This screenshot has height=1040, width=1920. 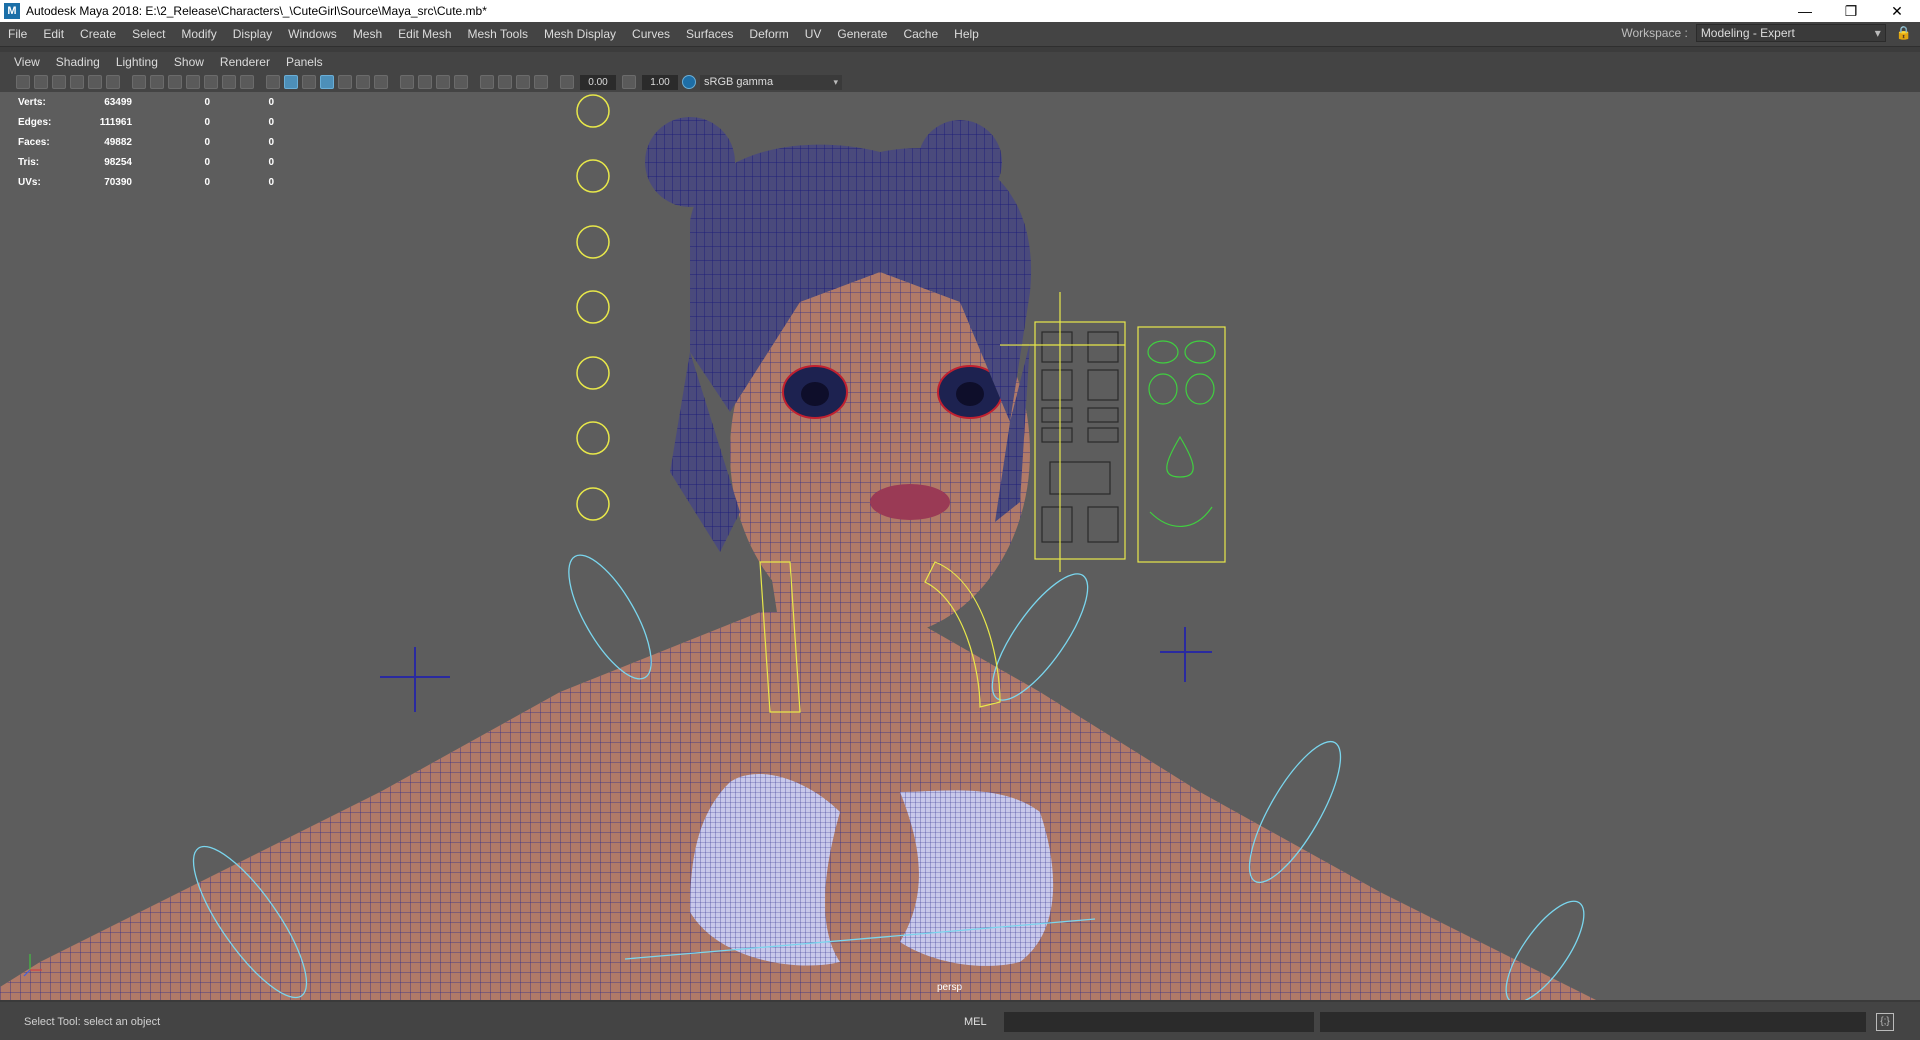 What do you see at coordinates (950, 987) in the screenshot?
I see `camera-name-label: persp` at bounding box center [950, 987].